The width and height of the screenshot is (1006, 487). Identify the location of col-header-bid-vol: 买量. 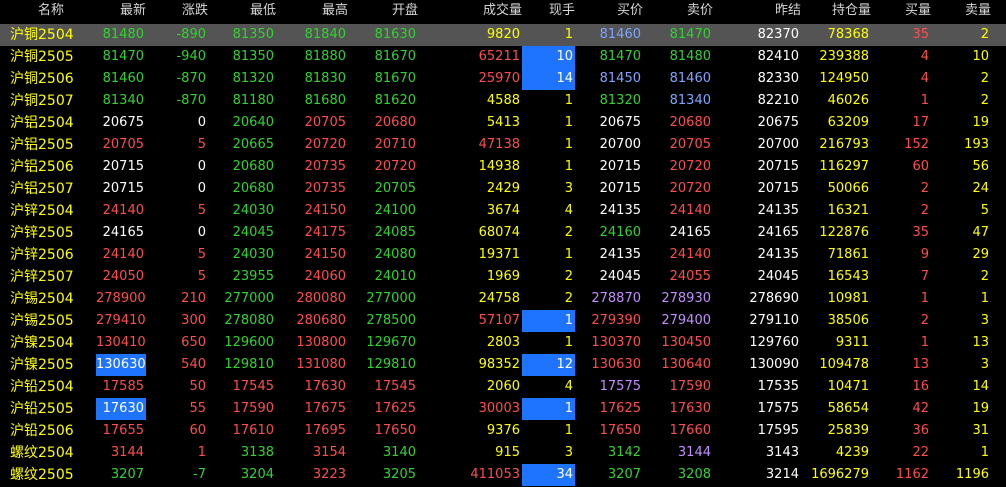
(901, 11).